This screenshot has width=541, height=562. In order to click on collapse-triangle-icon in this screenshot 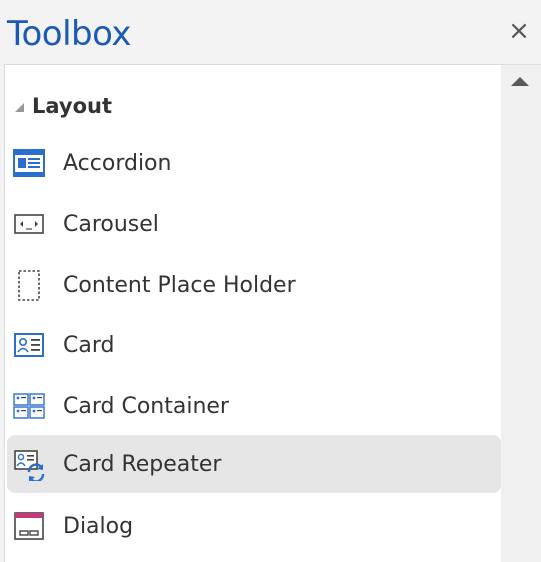, I will do `click(19, 107)`.